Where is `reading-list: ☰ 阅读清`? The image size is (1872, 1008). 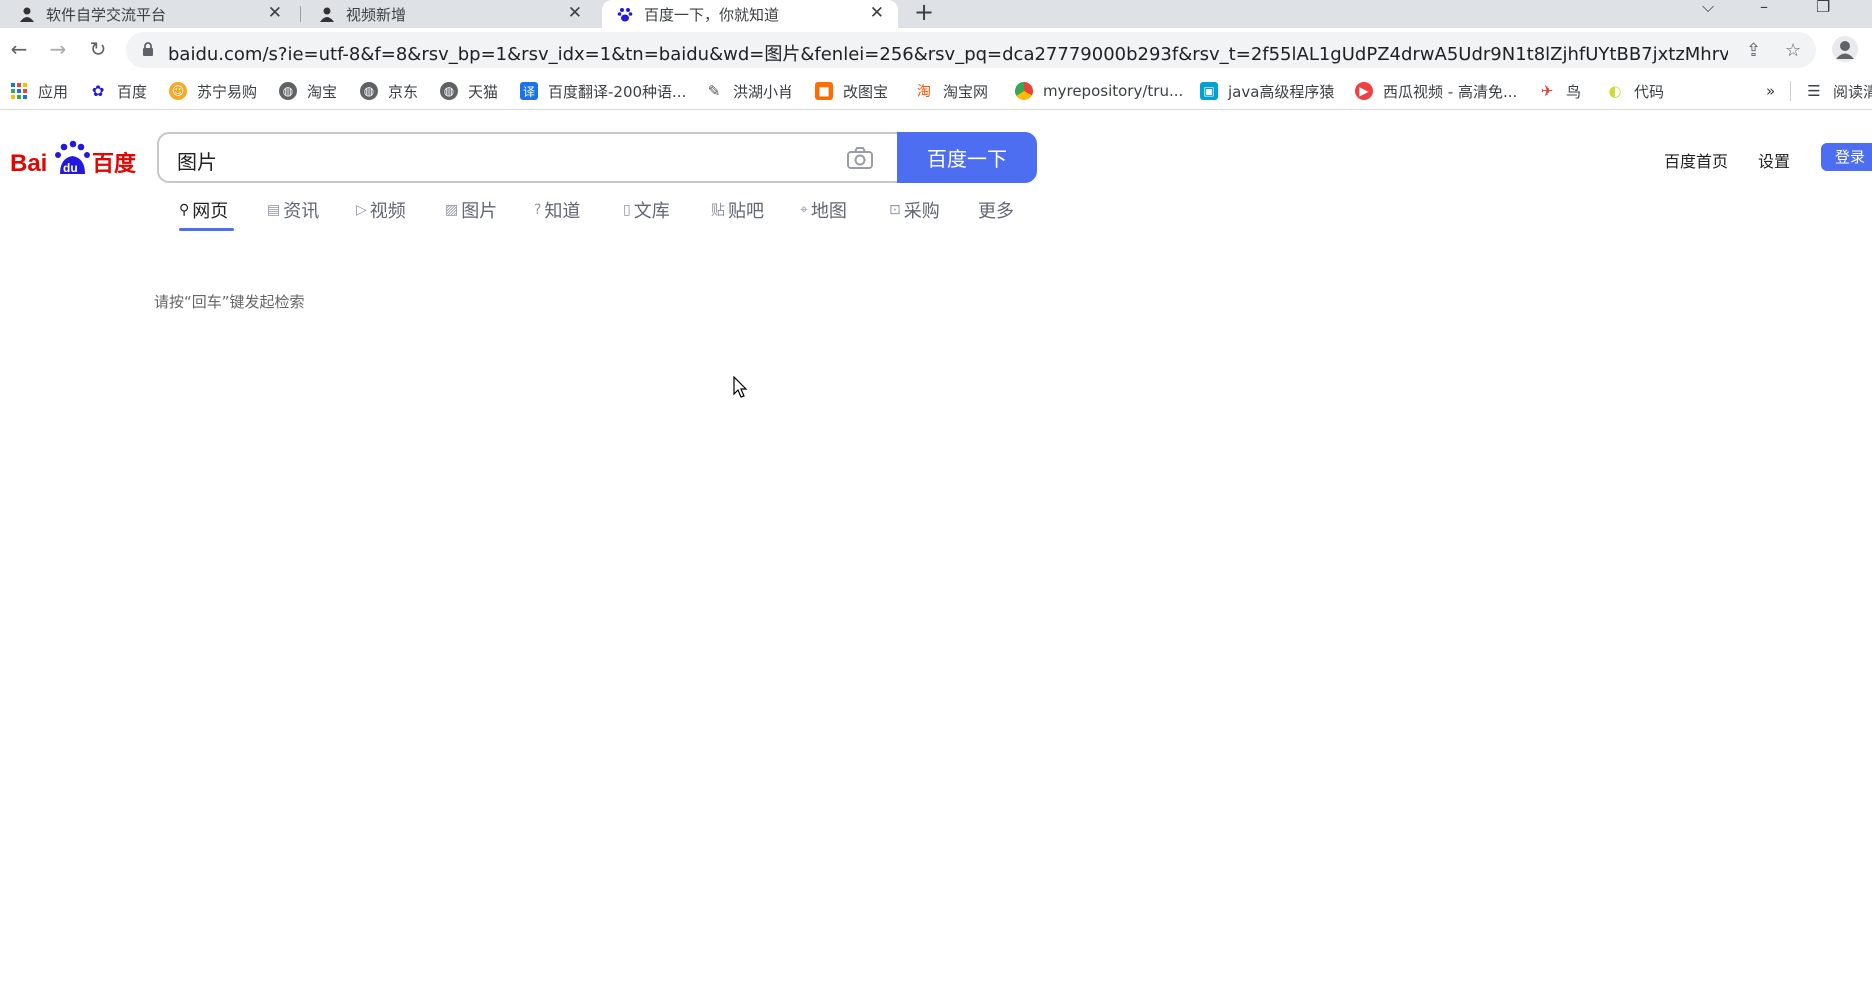 reading-list: ☰ 阅读清 is located at coordinates (1831, 91).